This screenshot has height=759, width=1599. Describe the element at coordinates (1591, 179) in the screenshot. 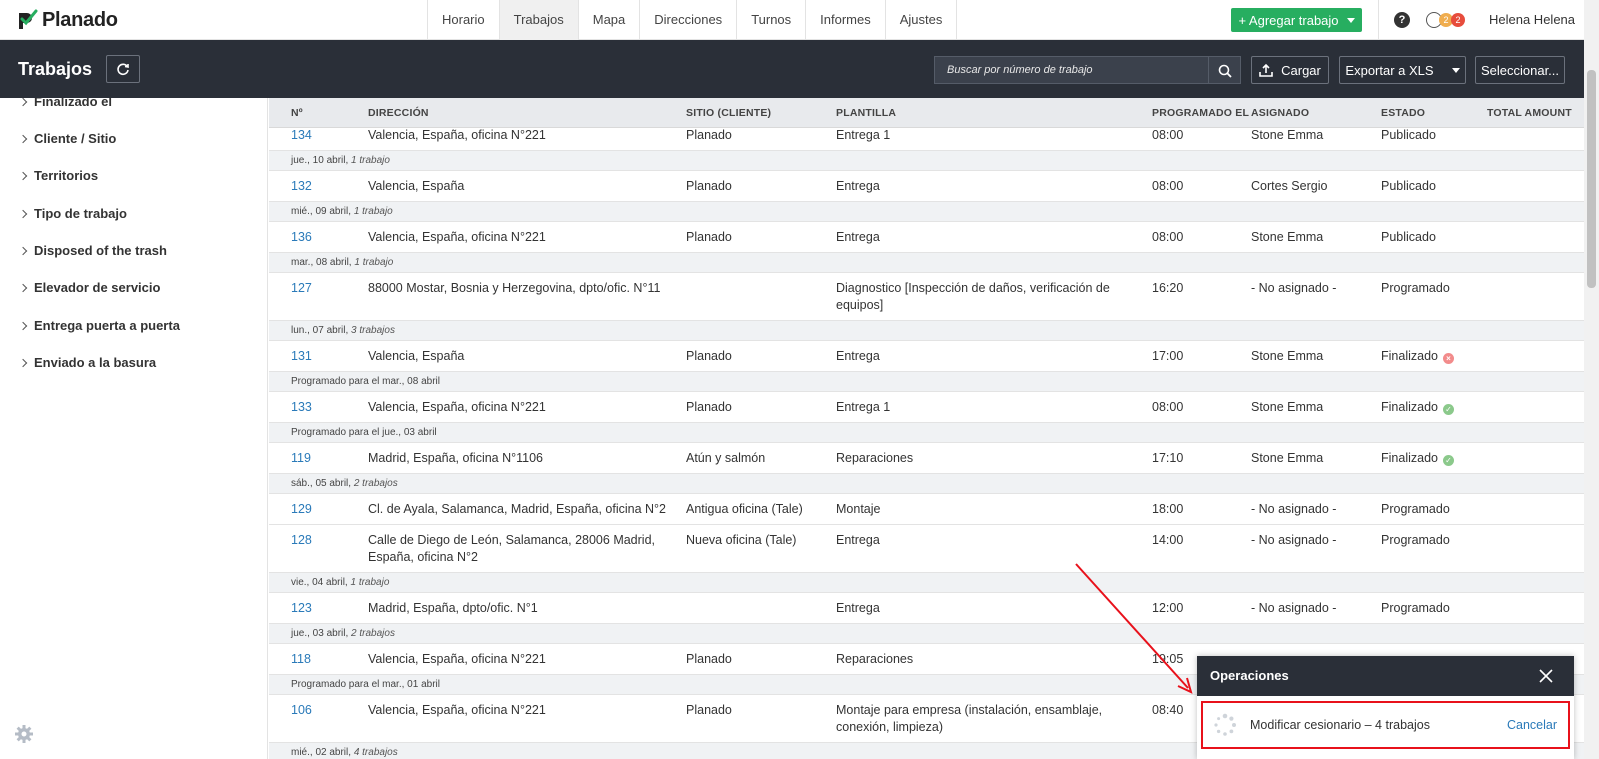

I see `scrollbar-thumb` at that location.